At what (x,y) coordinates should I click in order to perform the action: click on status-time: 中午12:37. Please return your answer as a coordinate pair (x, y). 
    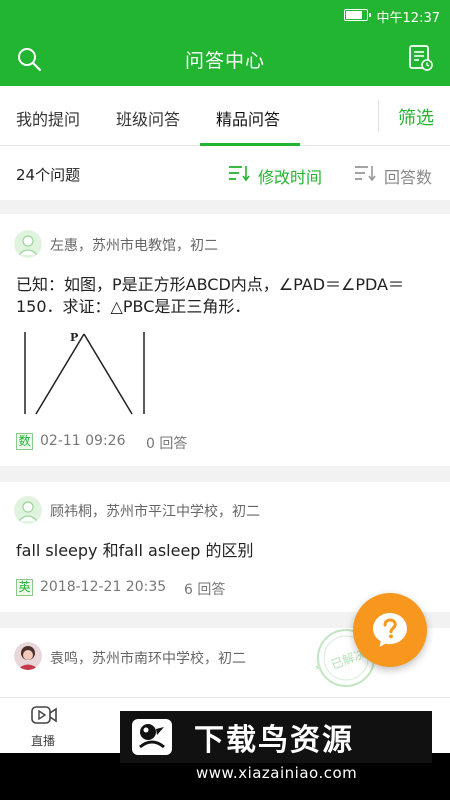
    Looking at the image, I should click on (408, 18).